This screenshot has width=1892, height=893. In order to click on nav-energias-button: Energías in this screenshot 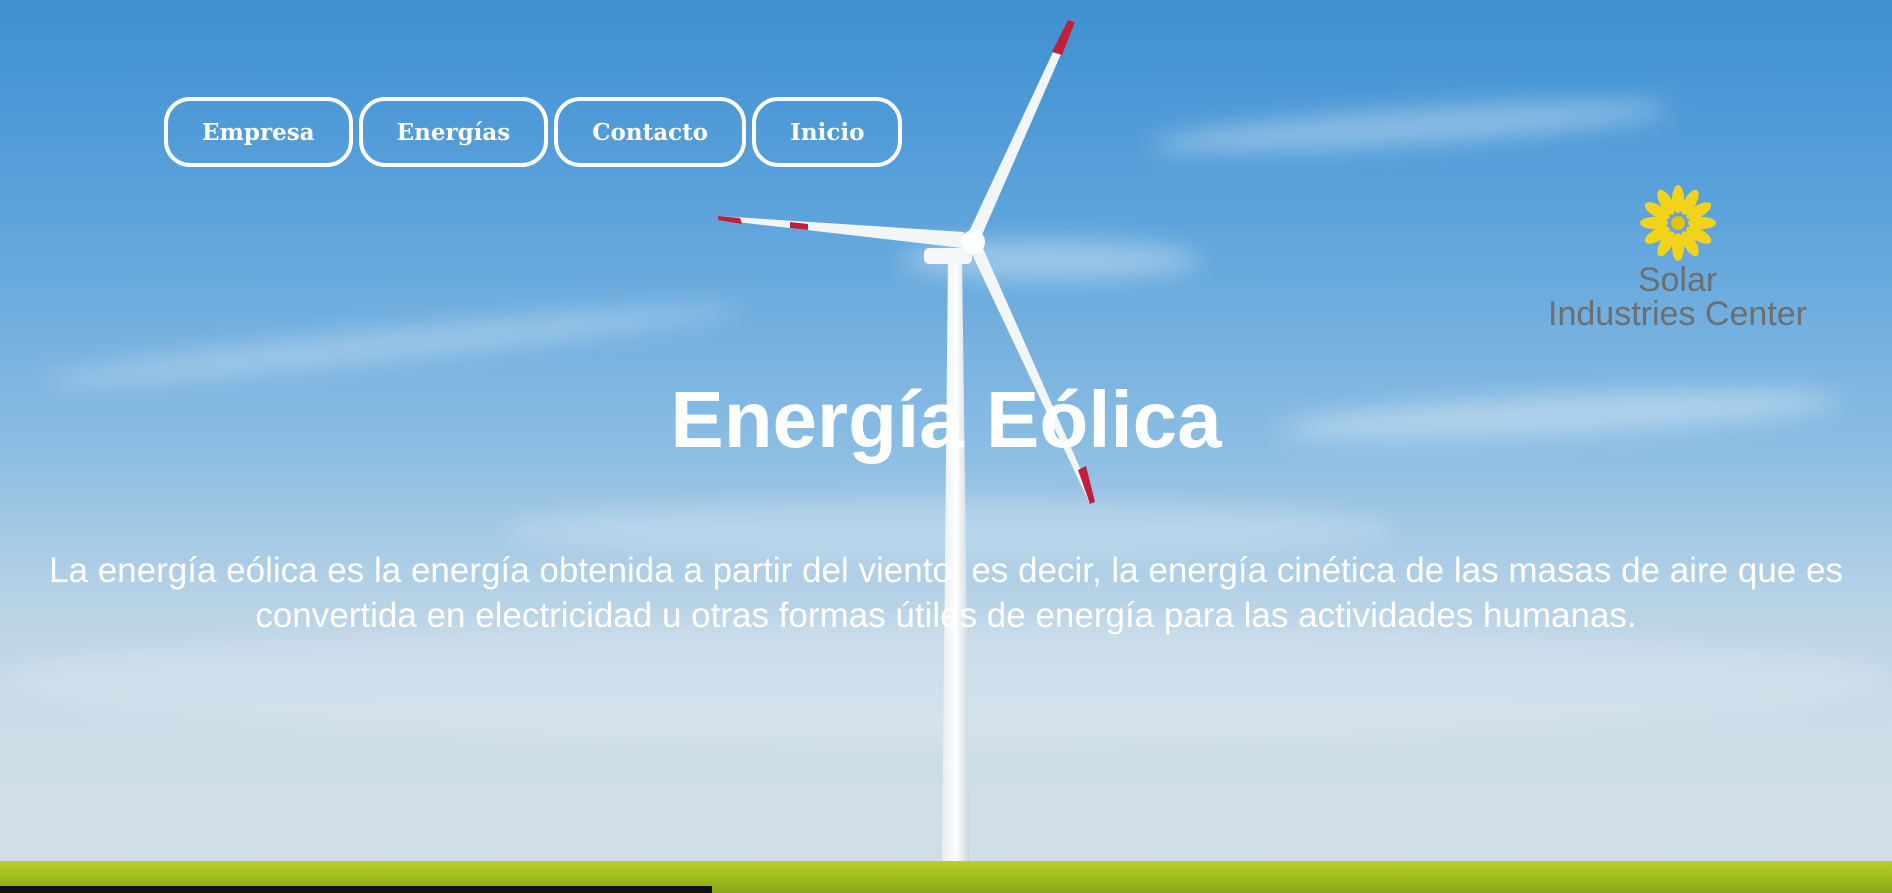, I will do `click(453, 132)`.